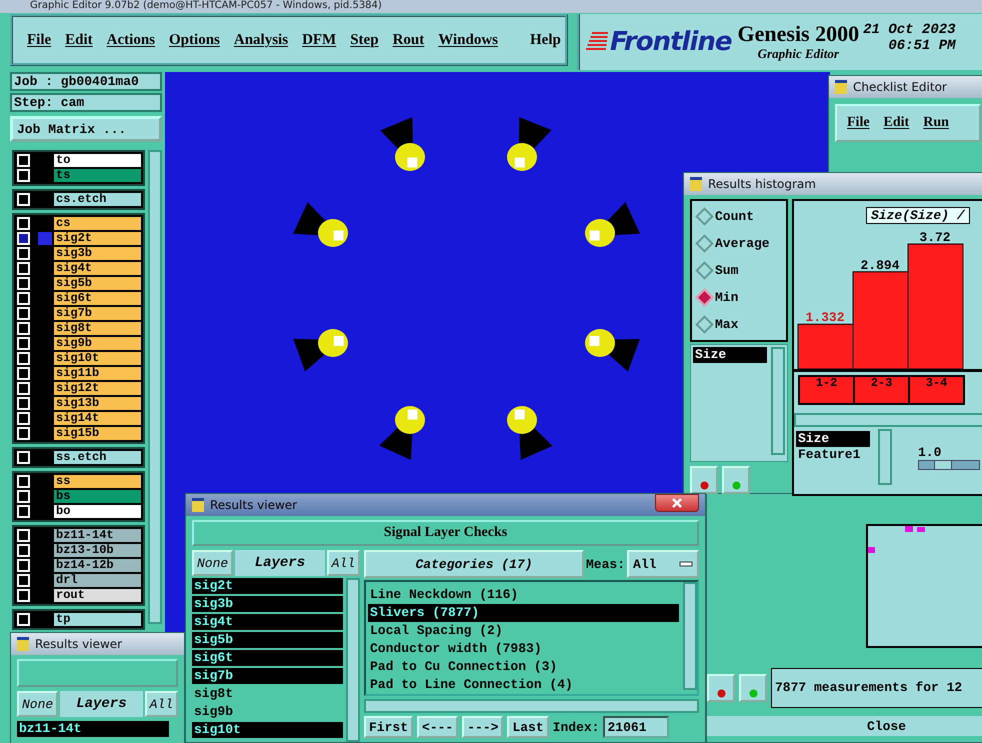 This screenshot has width=982, height=743. What do you see at coordinates (97, 565) in the screenshot?
I see `layer-name: bz14-12b` at bounding box center [97, 565].